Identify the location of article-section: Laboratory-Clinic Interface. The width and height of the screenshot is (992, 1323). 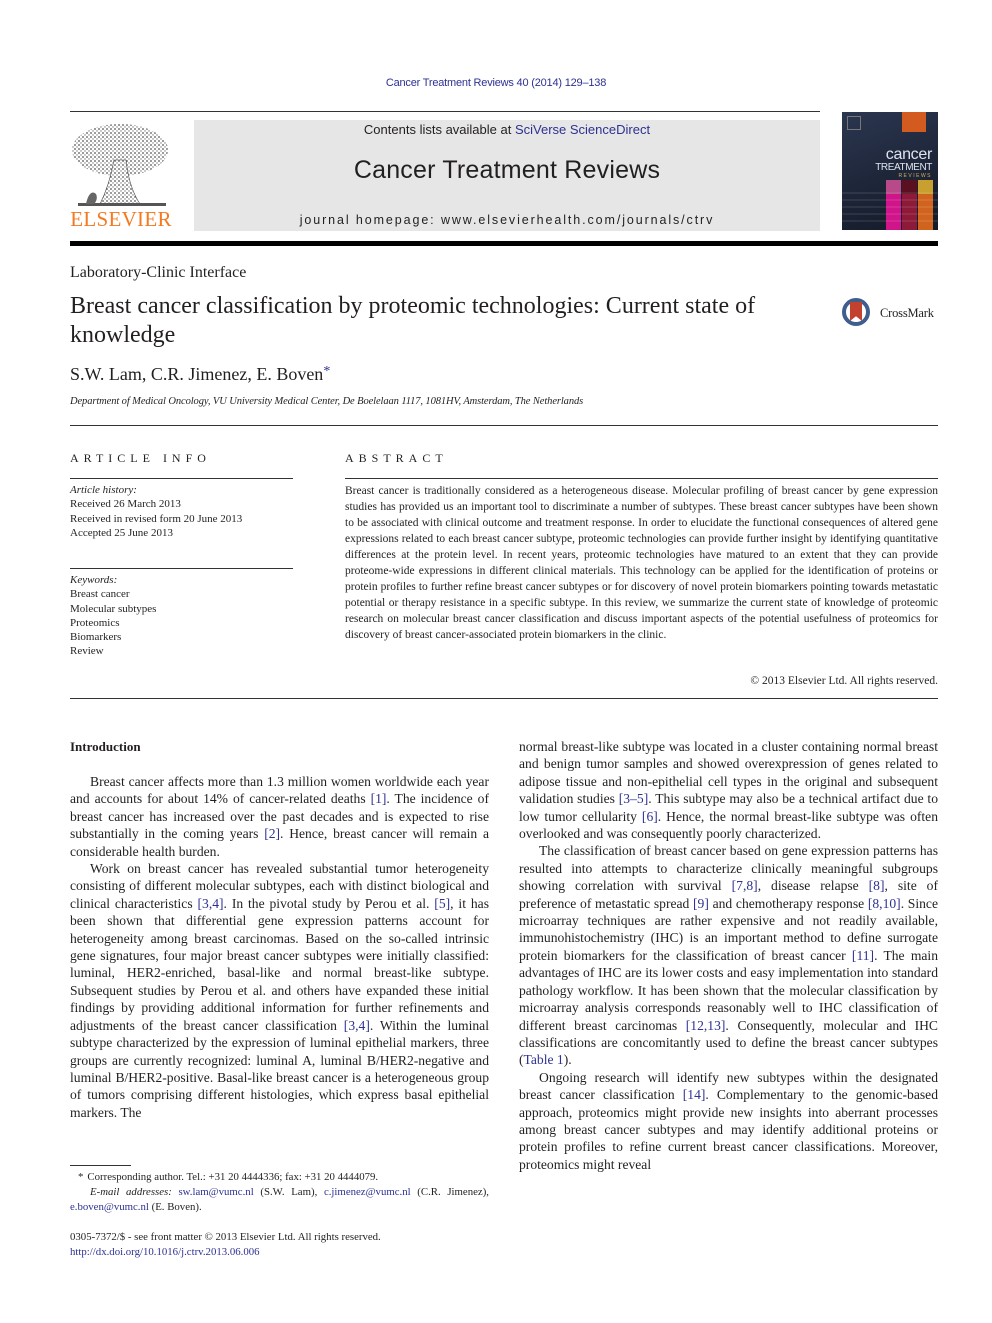
(158, 272).